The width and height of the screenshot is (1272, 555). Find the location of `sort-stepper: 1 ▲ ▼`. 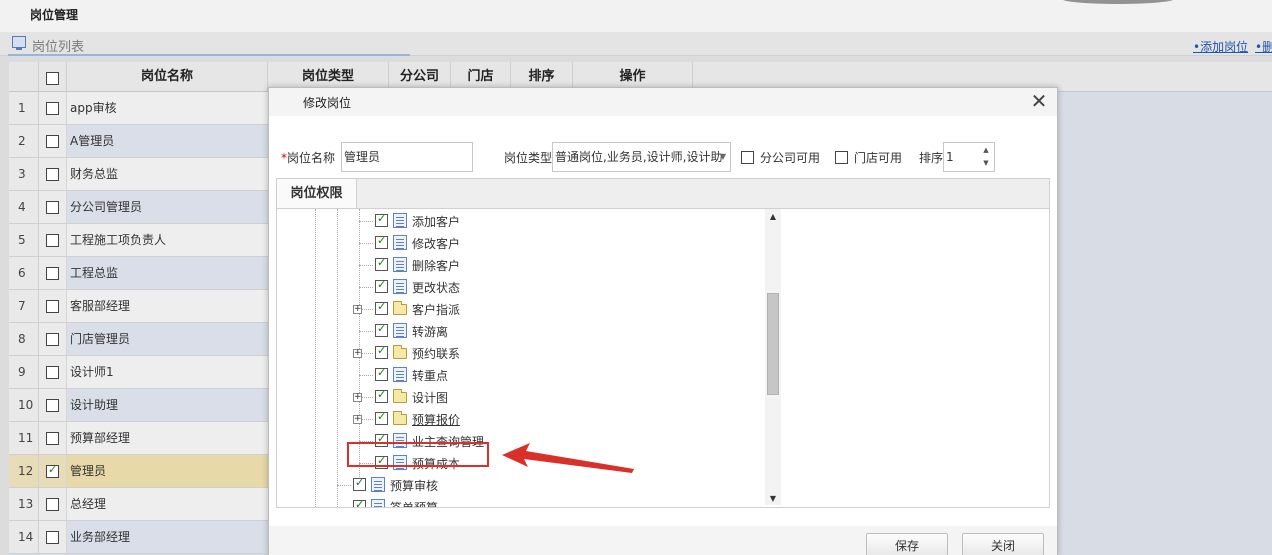

sort-stepper: 1 ▲ ▼ is located at coordinates (969, 157).